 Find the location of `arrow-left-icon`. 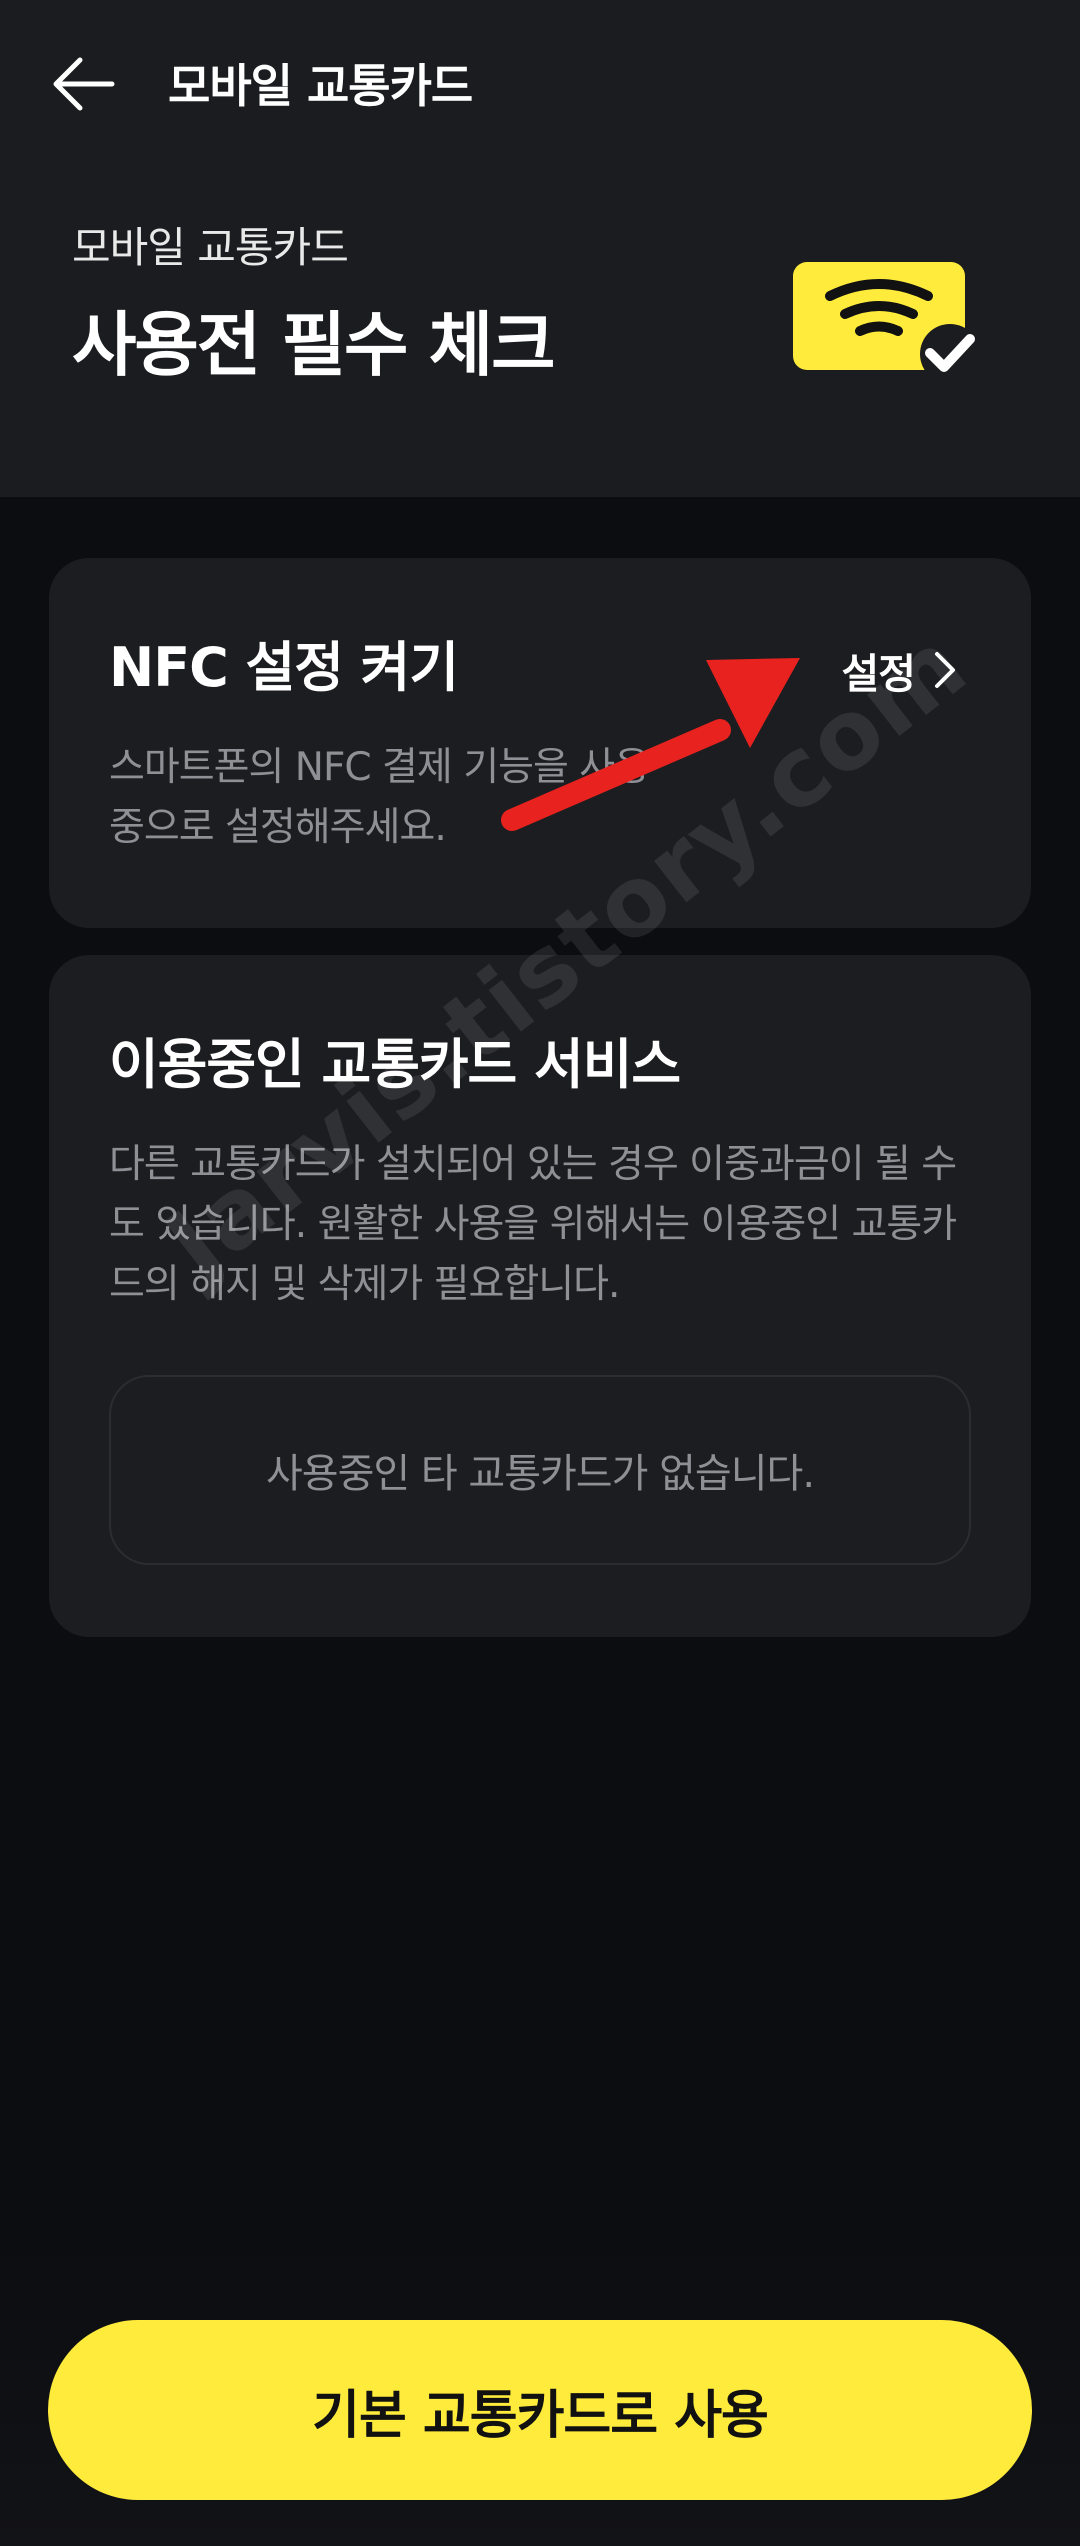

arrow-left-icon is located at coordinates (84, 84).